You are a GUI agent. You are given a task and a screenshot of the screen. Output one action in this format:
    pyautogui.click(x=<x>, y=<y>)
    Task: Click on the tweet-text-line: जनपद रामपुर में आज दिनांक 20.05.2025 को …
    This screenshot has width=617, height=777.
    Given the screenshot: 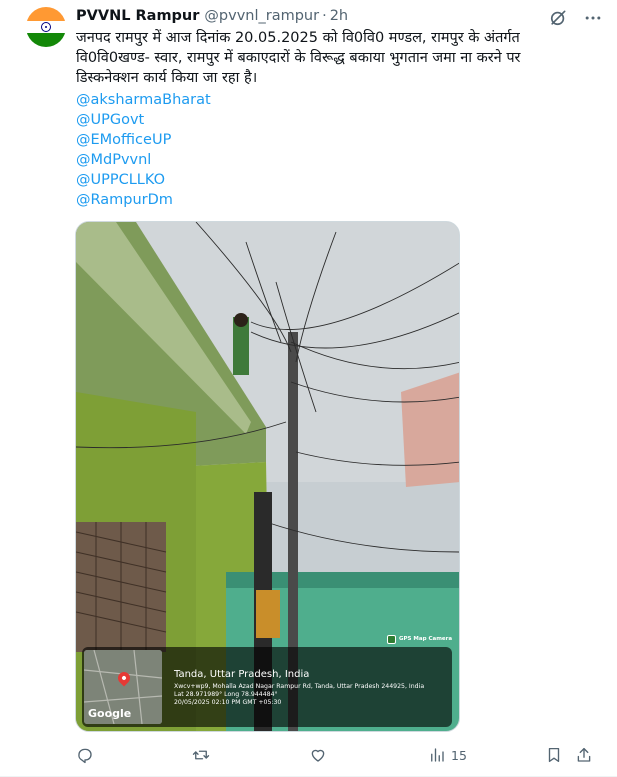 What is the action you would take?
    pyautogui.click(x=298, y=38)
    